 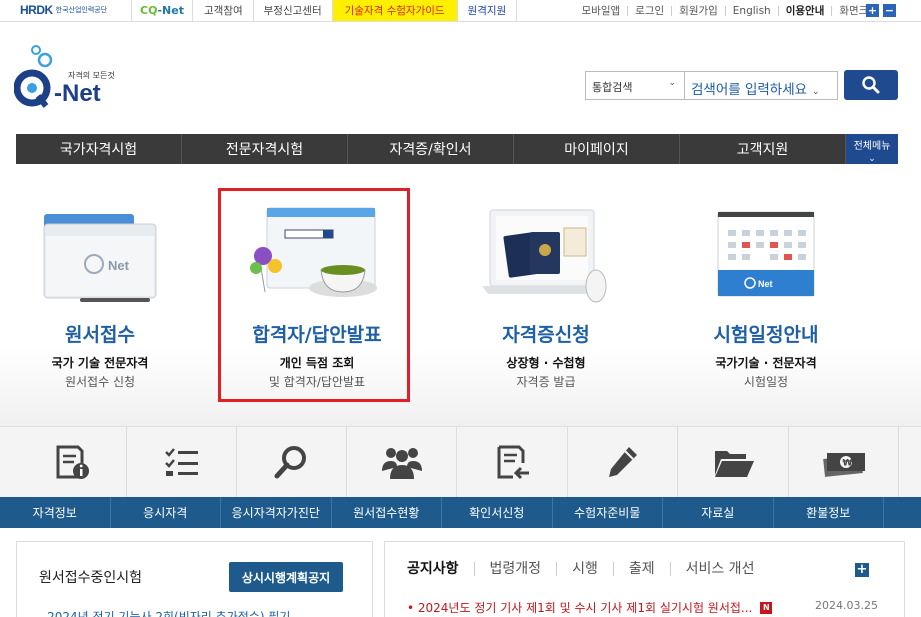 I want to click on top-link-signup: 회원가입, so click(x=698, y=10).